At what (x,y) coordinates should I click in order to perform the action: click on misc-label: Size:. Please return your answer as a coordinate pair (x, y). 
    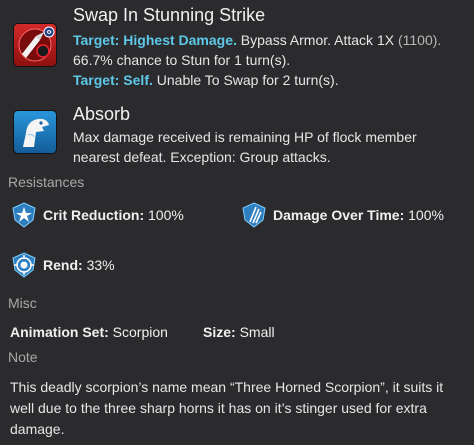
    Looking at the image, I should click on (219, 332).